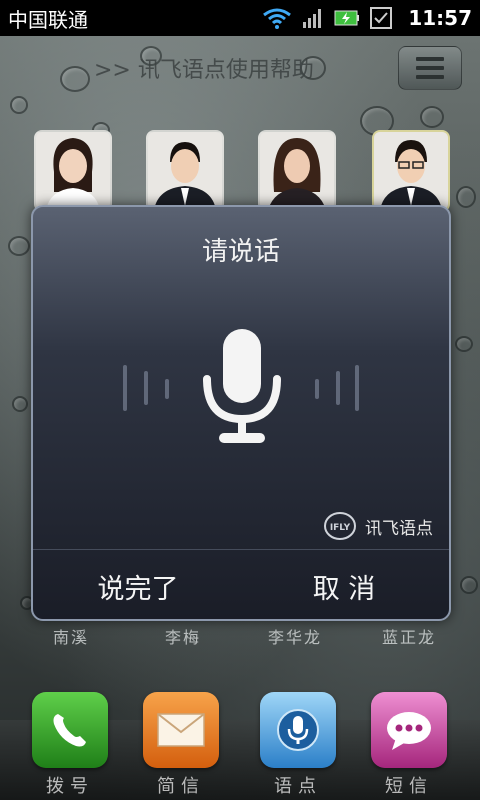 This screenshot has height=800, width=480. Describe the element at coordinates (347, 18) in the screenshot. I see `battery-charging-icon` at that location.